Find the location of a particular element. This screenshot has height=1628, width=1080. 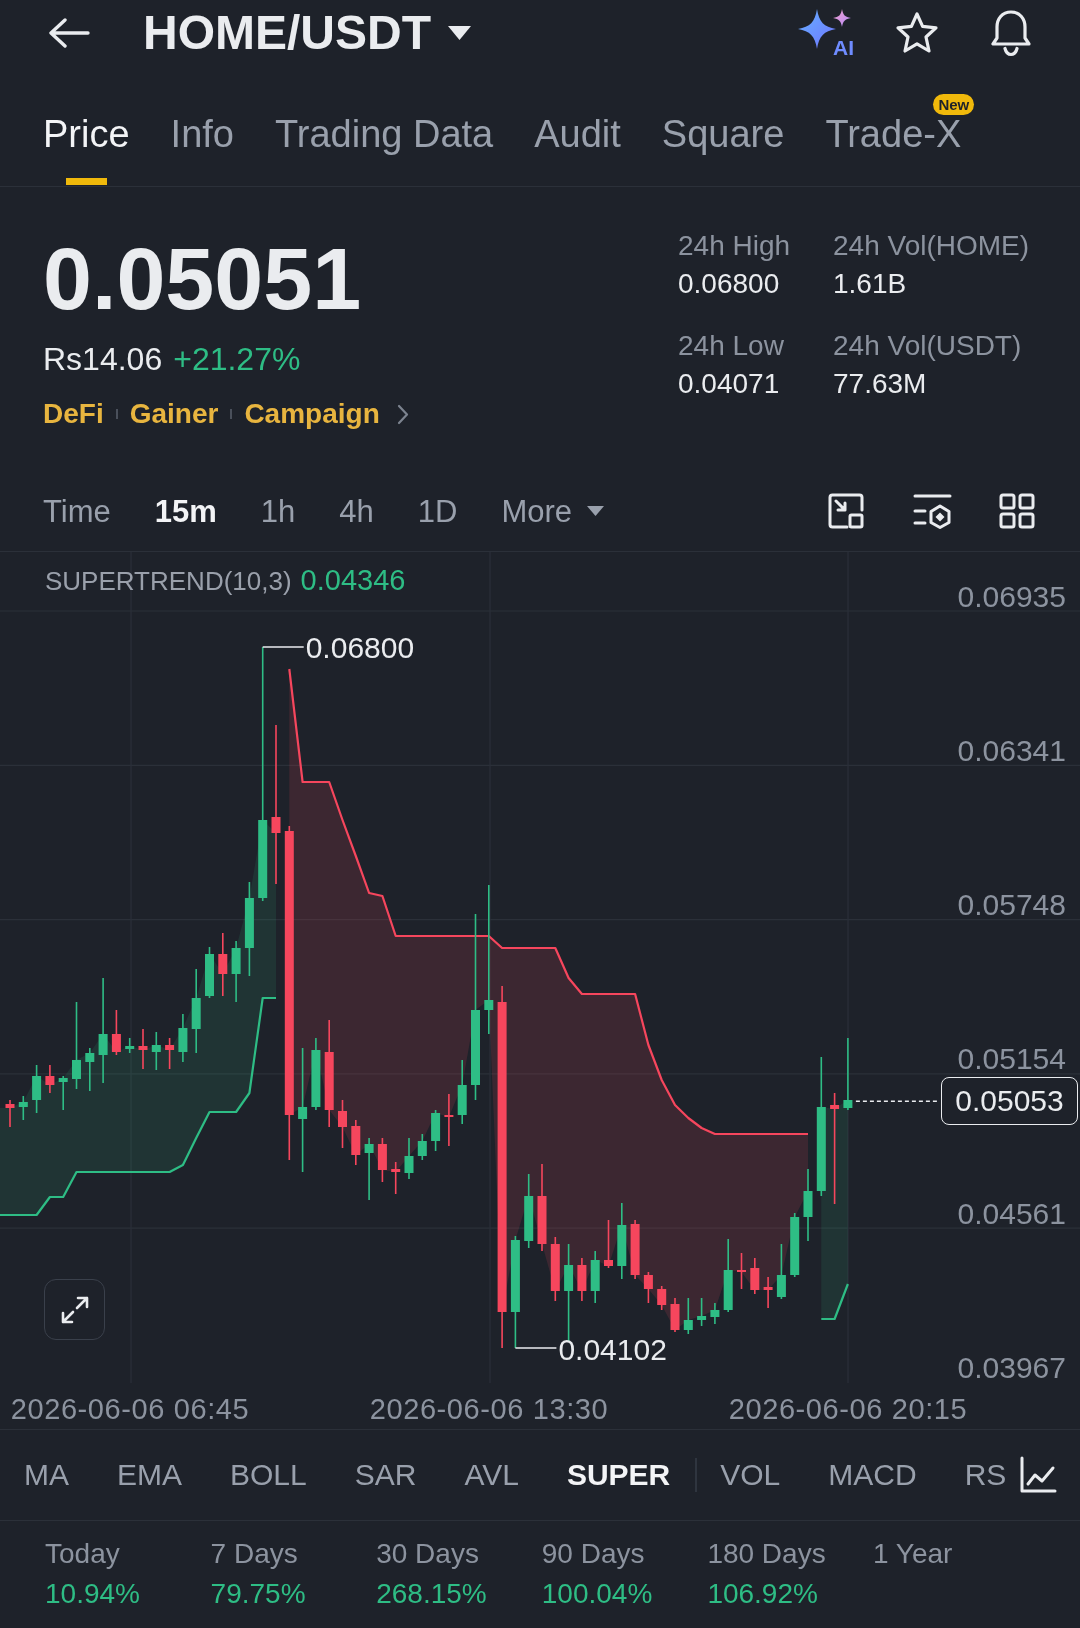

price-change: +21.27% is located at coordinates (237, 359).